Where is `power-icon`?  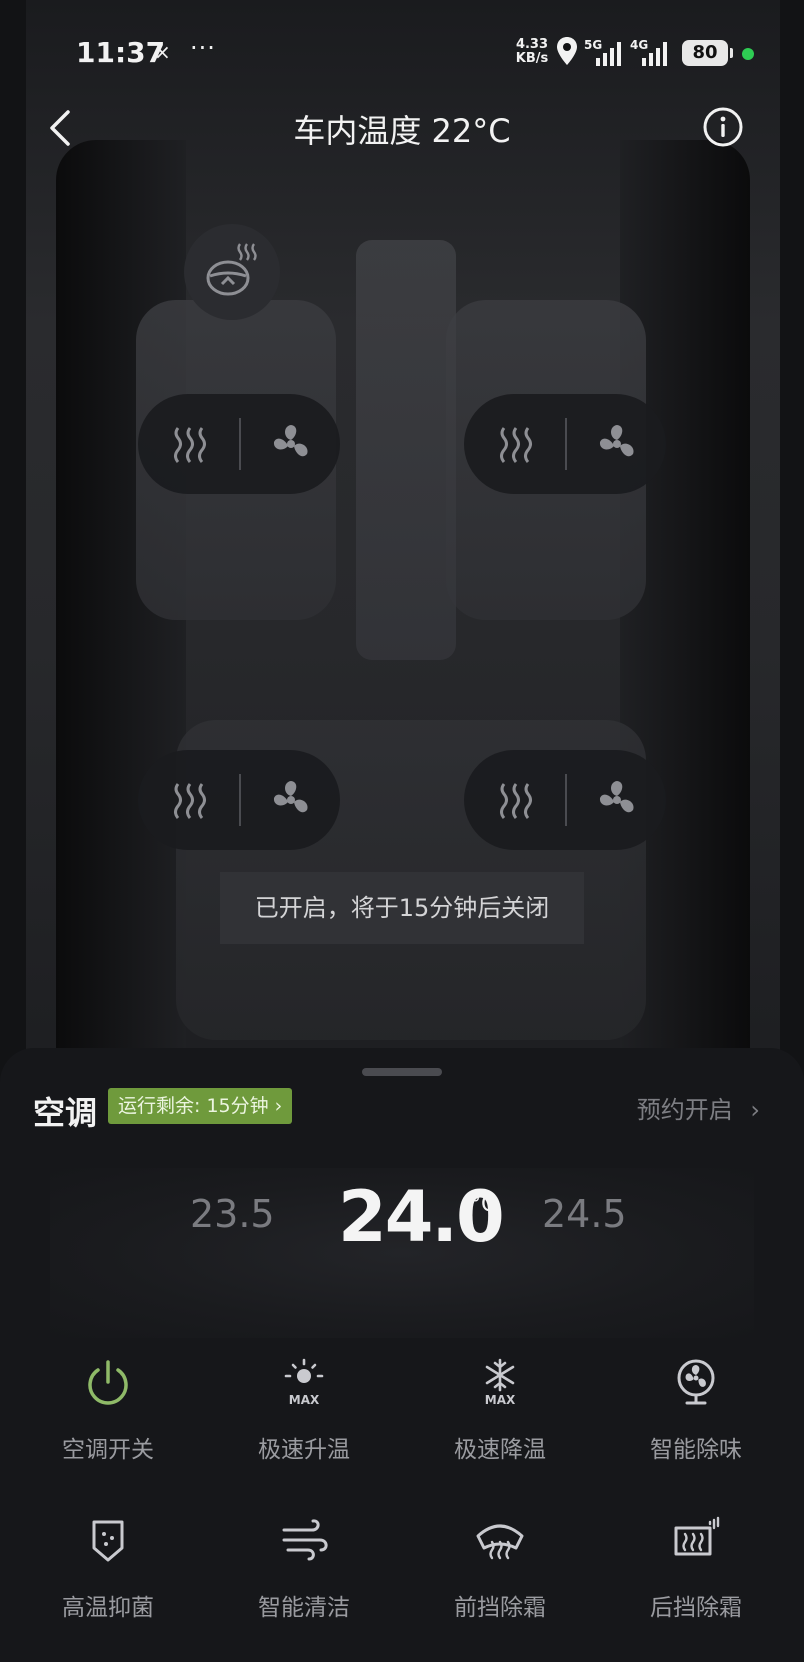
power-icon is located at coordinates (108, 1382).